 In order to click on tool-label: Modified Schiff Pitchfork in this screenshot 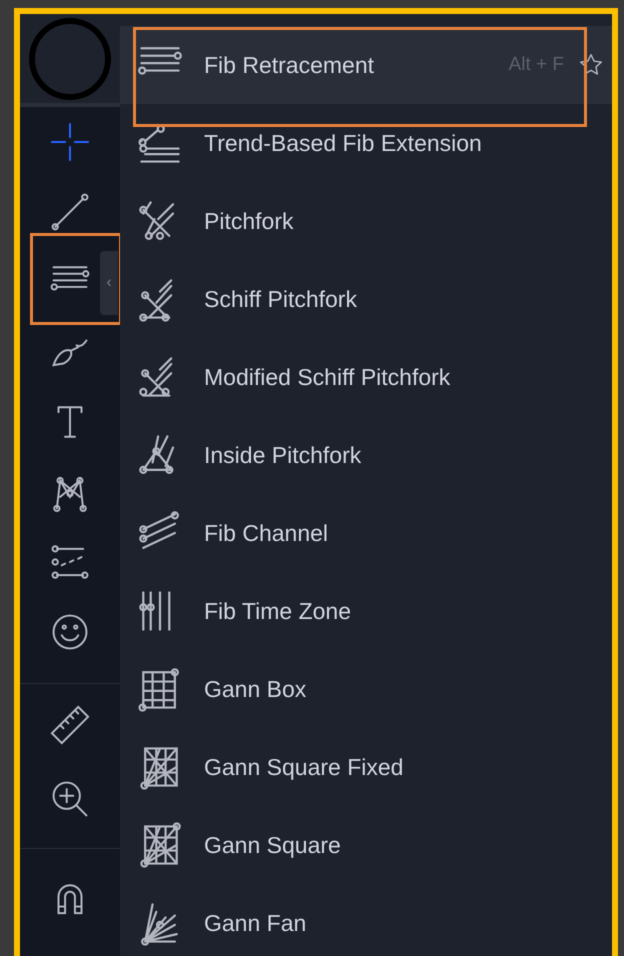, I will do `click(328, 377)`.